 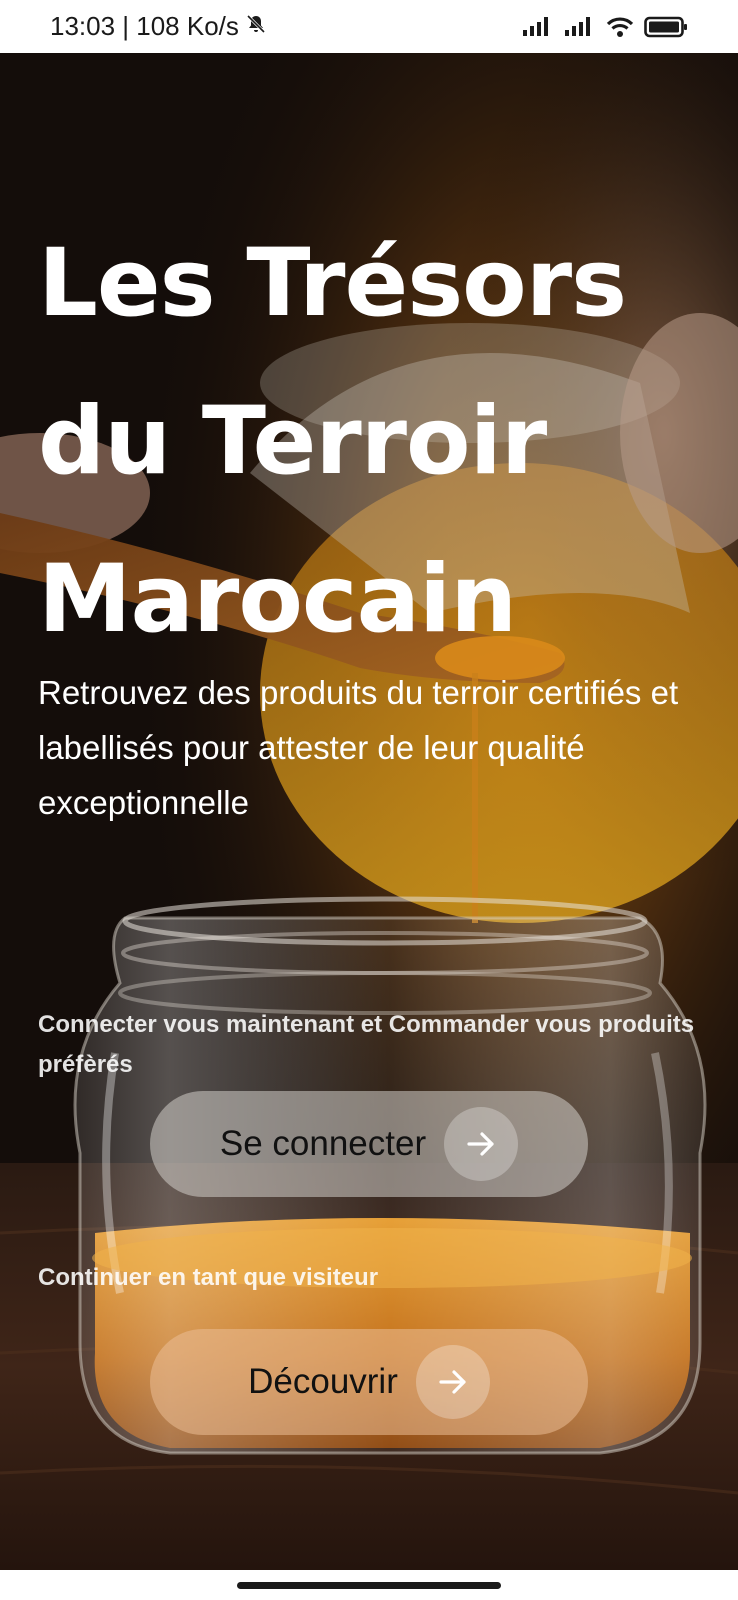 I want to click on visitor-prompt: Continuer en tant que visiteur, so click(x=208, y=1277).